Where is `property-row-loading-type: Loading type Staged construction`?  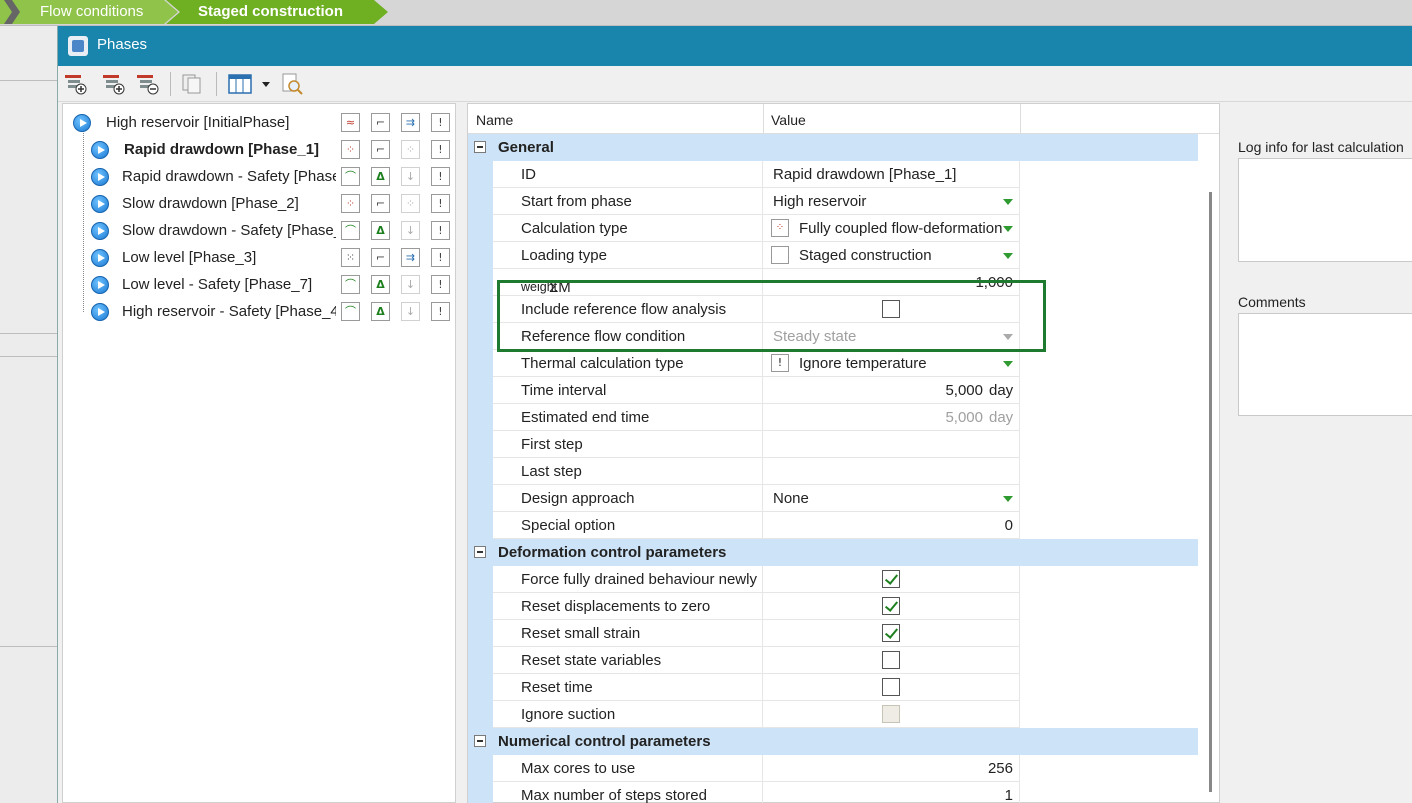
property-row-loading-type: Loading type Staged construction is located at coordinates (833, 255).